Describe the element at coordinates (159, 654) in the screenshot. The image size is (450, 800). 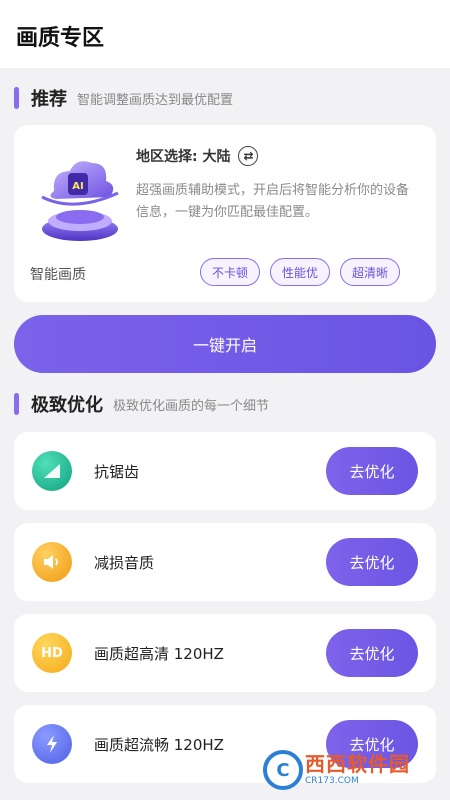
I see `optimize-item-label: 画质超高清 120HZ` at that location.